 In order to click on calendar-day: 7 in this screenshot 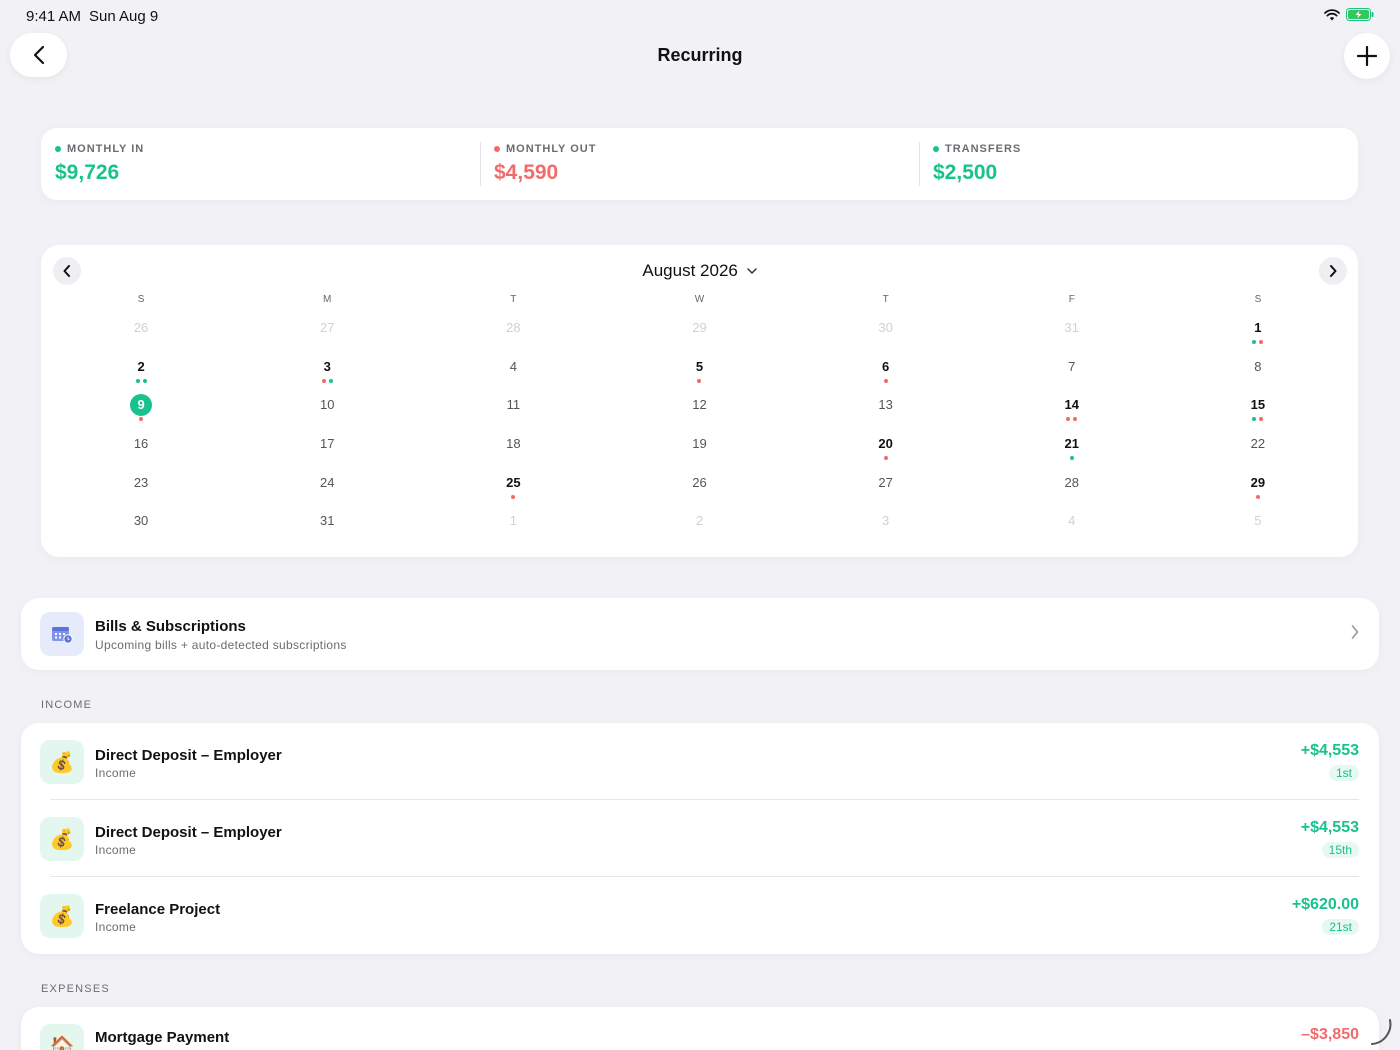, I will do `click(1072, 371)`.